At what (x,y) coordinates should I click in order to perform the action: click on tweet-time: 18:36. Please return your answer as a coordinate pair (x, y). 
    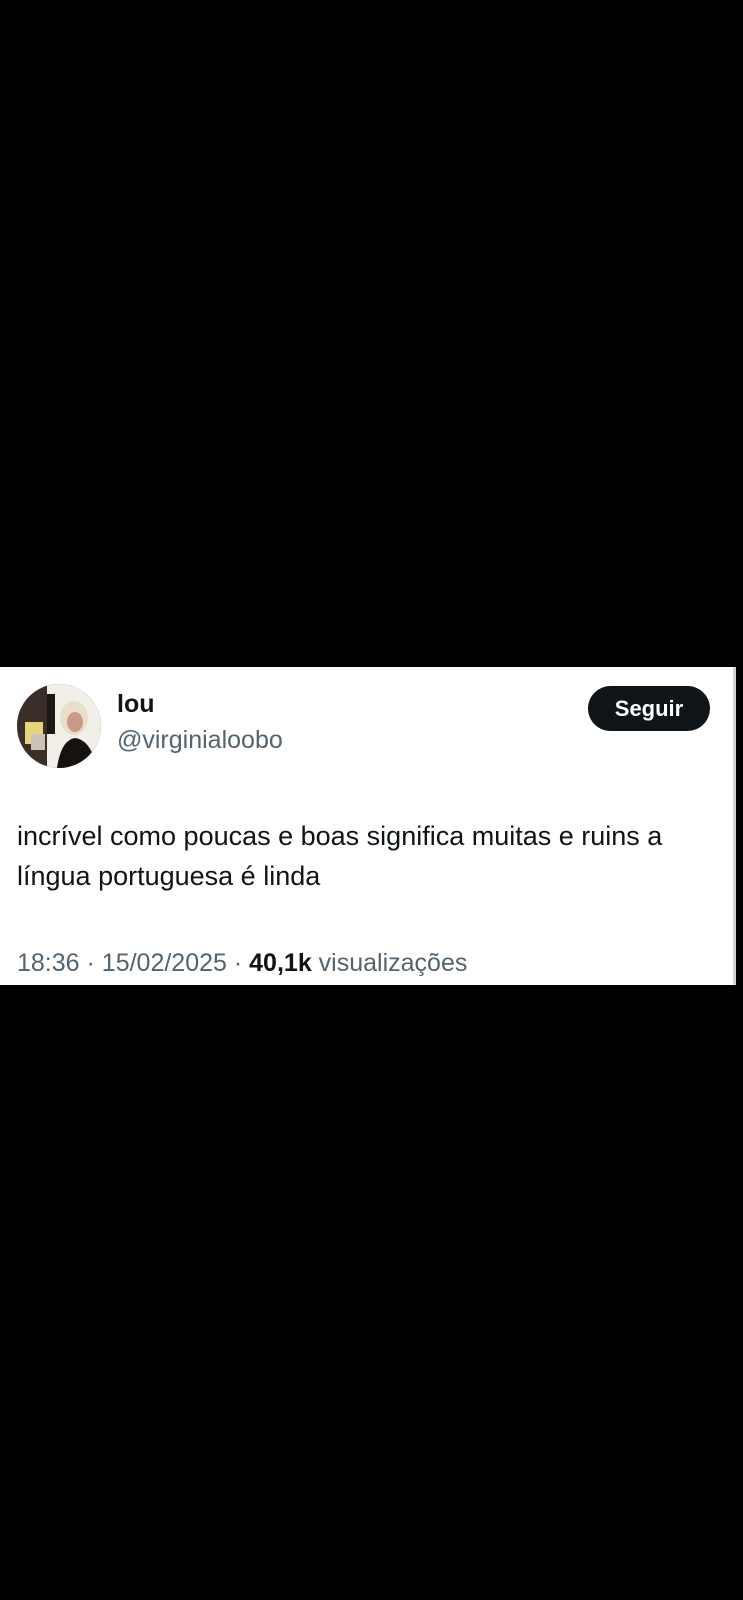
    Looking at the image, I should click on (48, 963).